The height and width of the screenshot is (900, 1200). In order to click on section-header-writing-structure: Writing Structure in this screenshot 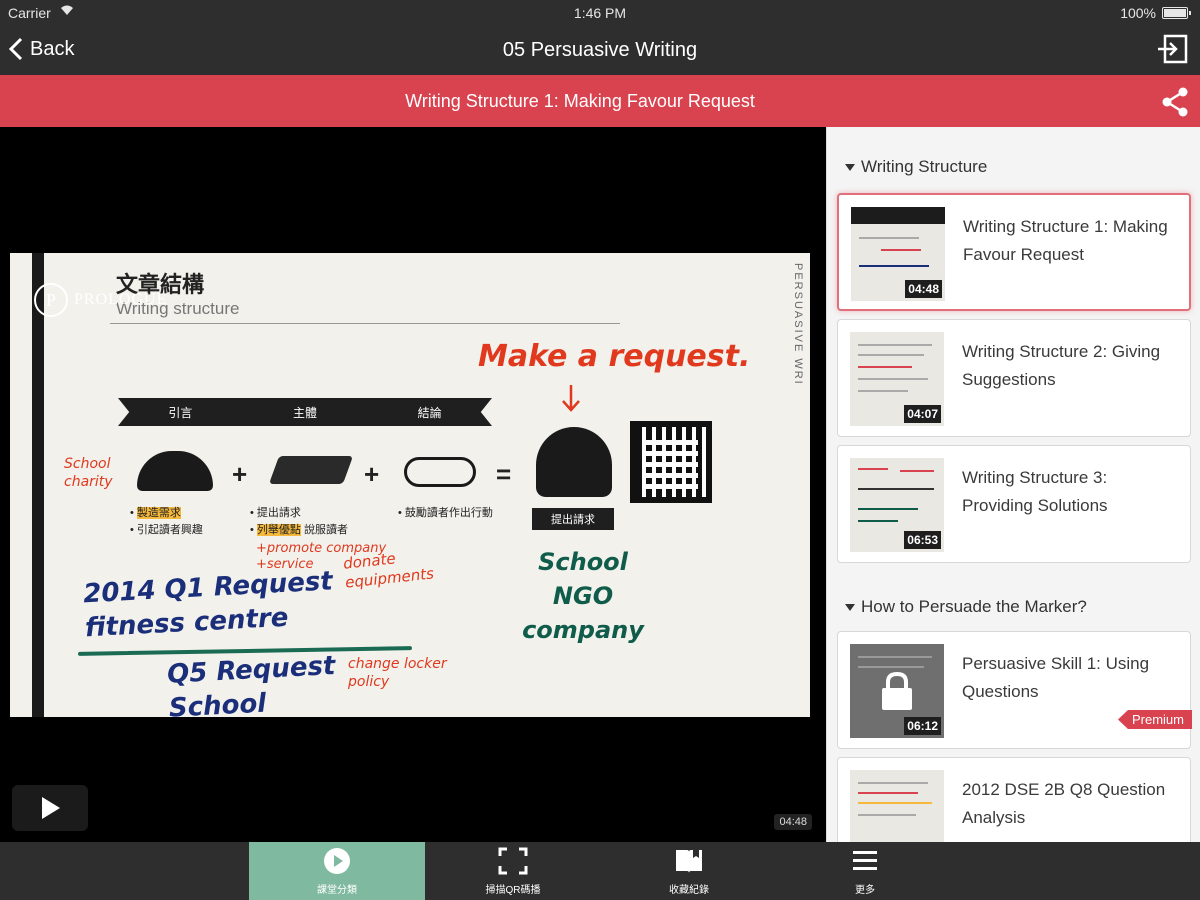, I will do `click(916, 167)`.